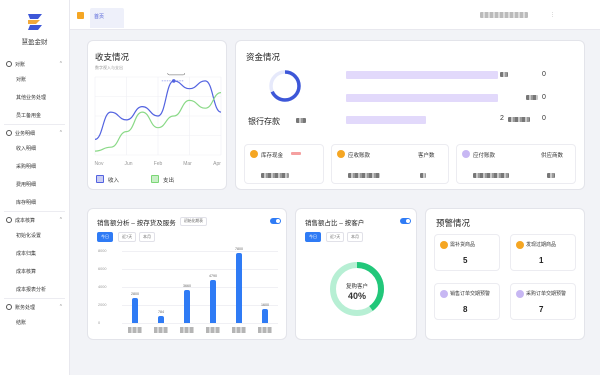 The height and width of the screenshot is (375, 600). Describe the element at coordinates (155, 179) in the screenshot. I see `legend-expense-checkbox` at that location.